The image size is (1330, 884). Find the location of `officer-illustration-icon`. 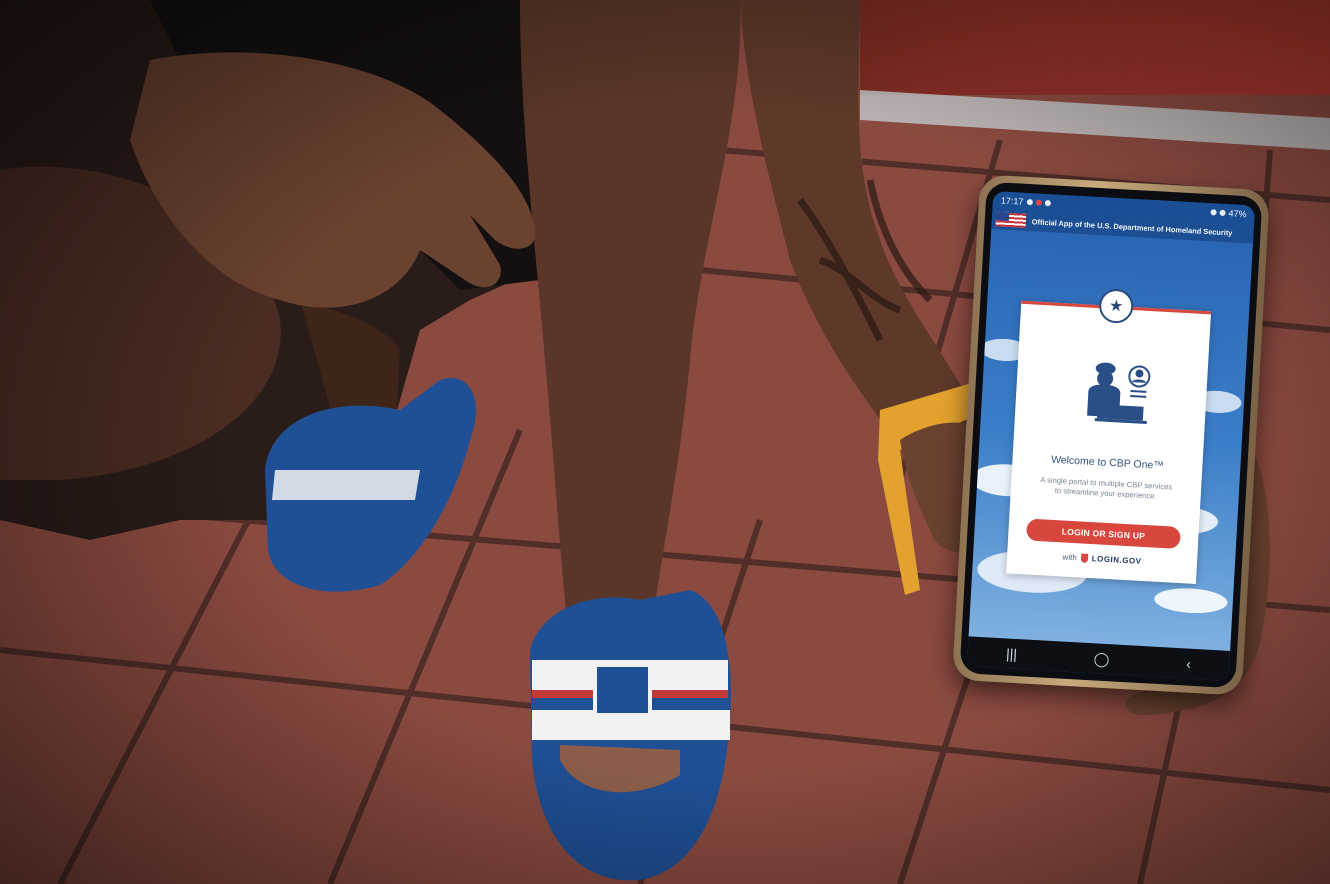

officer-illustration-icon is located at coordinates (1119, 393).